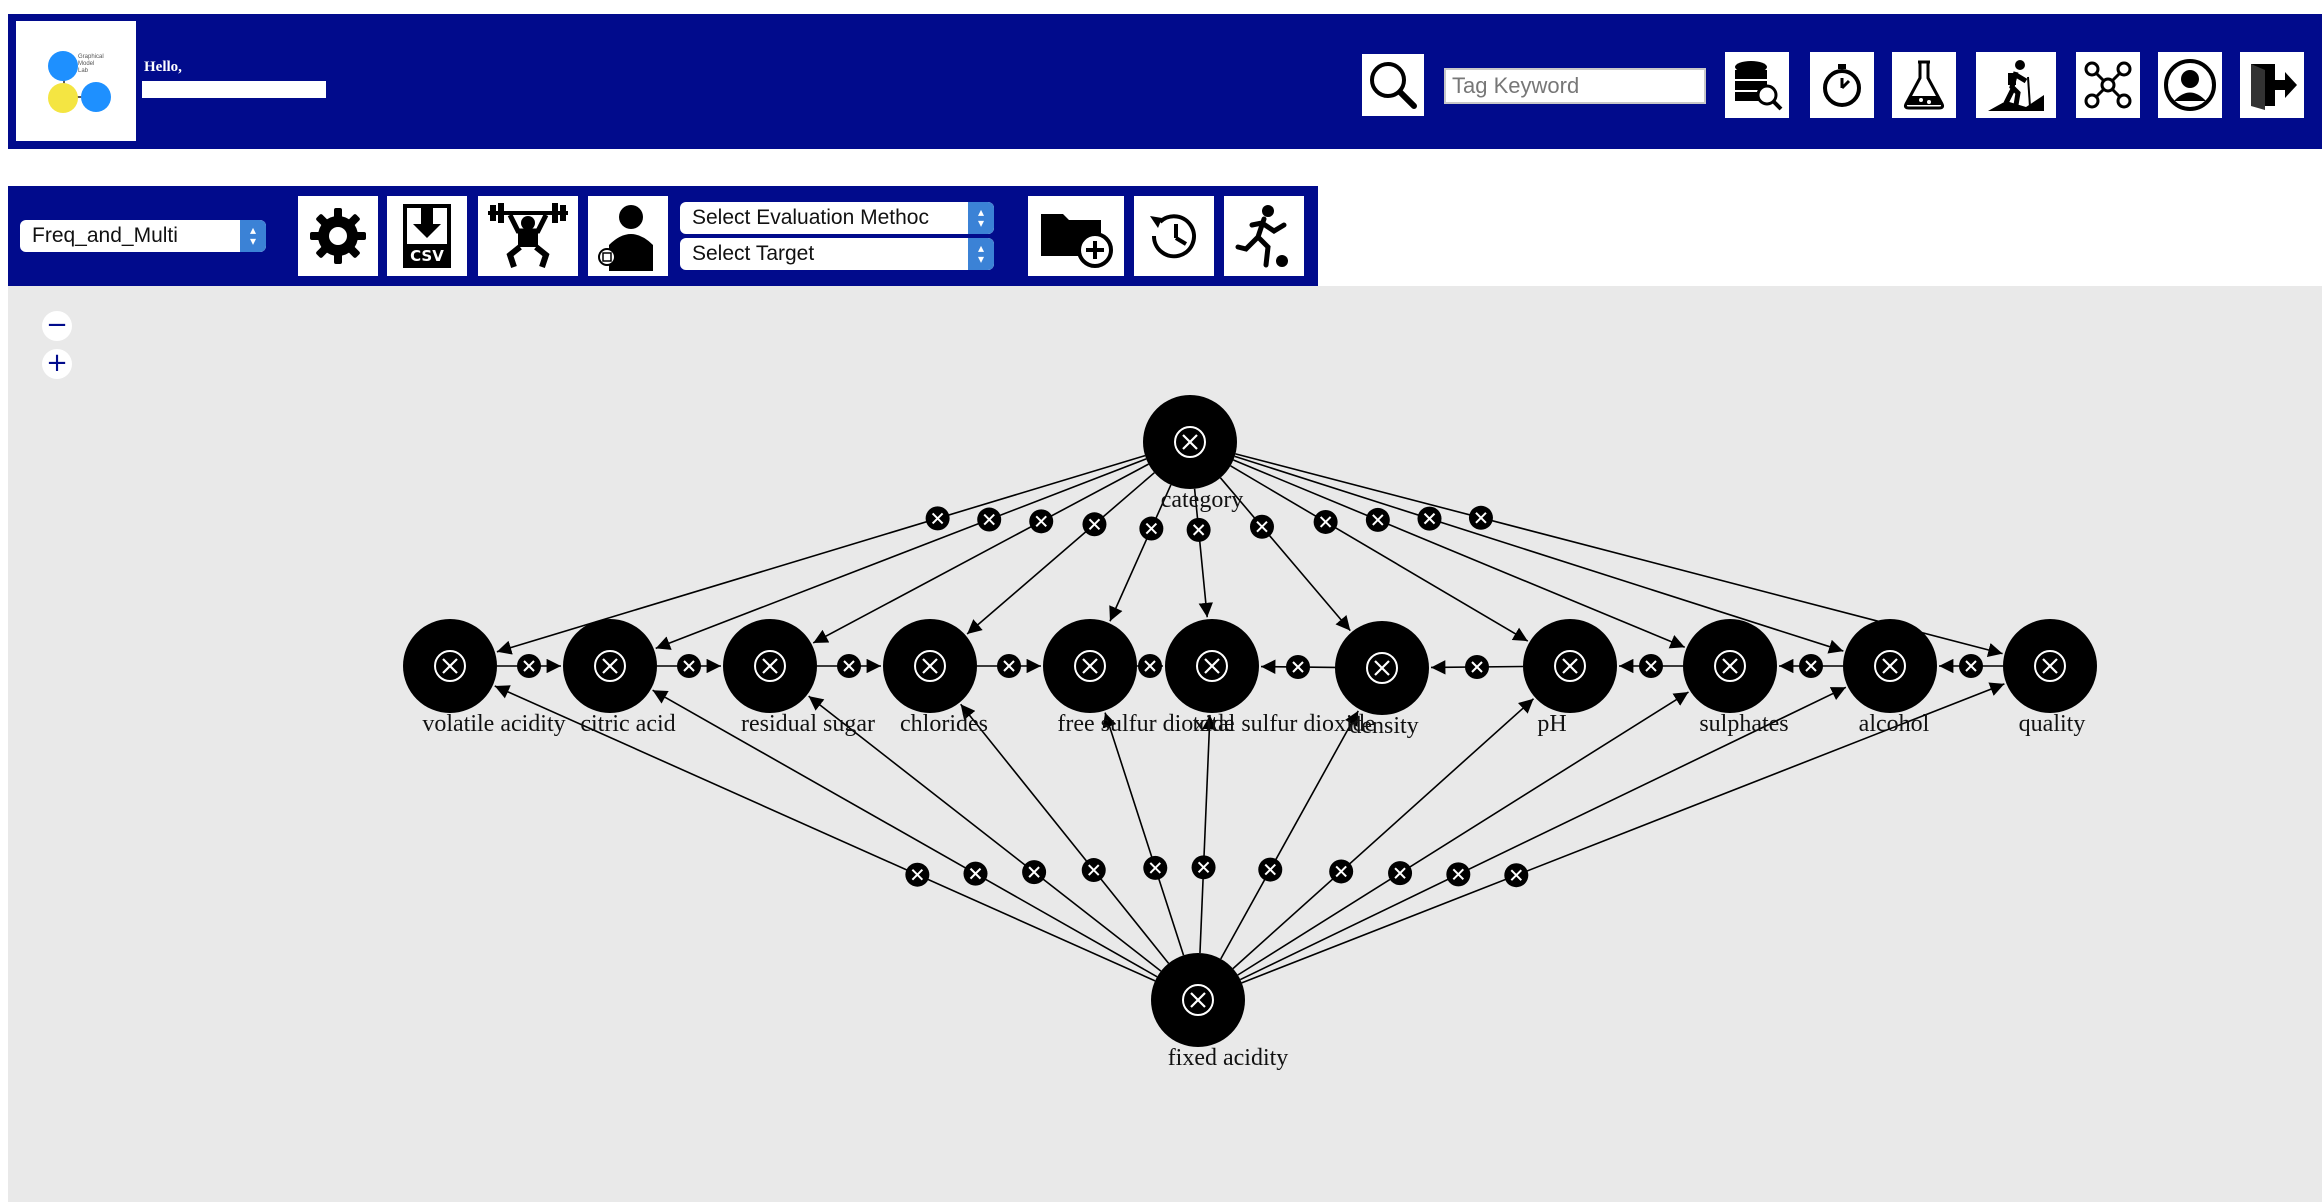 The image size is (2322, 1202). What do you see at coordinates (1193, 454) in the screenshot?
I see `graph-node: category` at bounding box center [1193, 454].